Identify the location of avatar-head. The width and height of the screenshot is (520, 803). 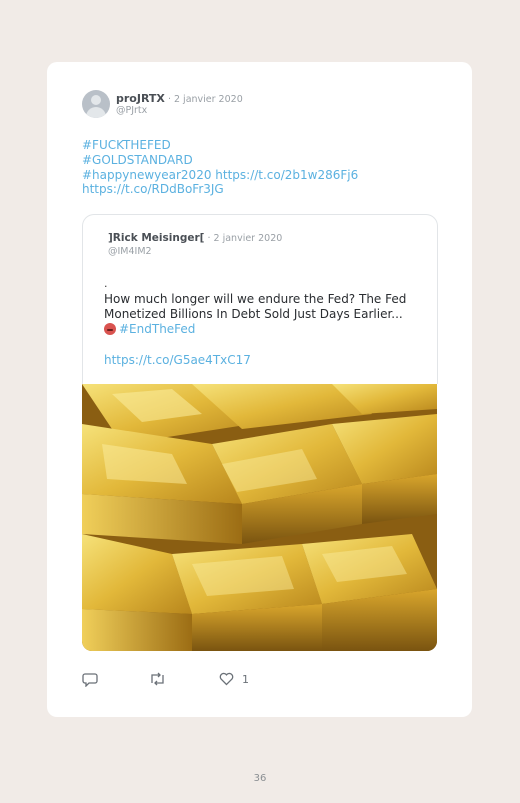
(96, 100).